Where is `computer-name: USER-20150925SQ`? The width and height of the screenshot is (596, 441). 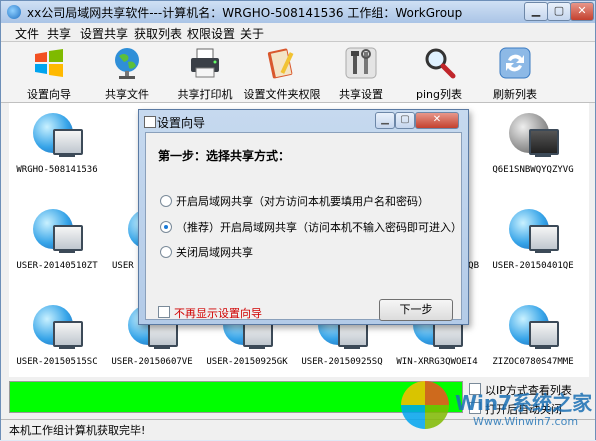
computer-name: USER-20150925SQ is located at coordinates (342, 362).